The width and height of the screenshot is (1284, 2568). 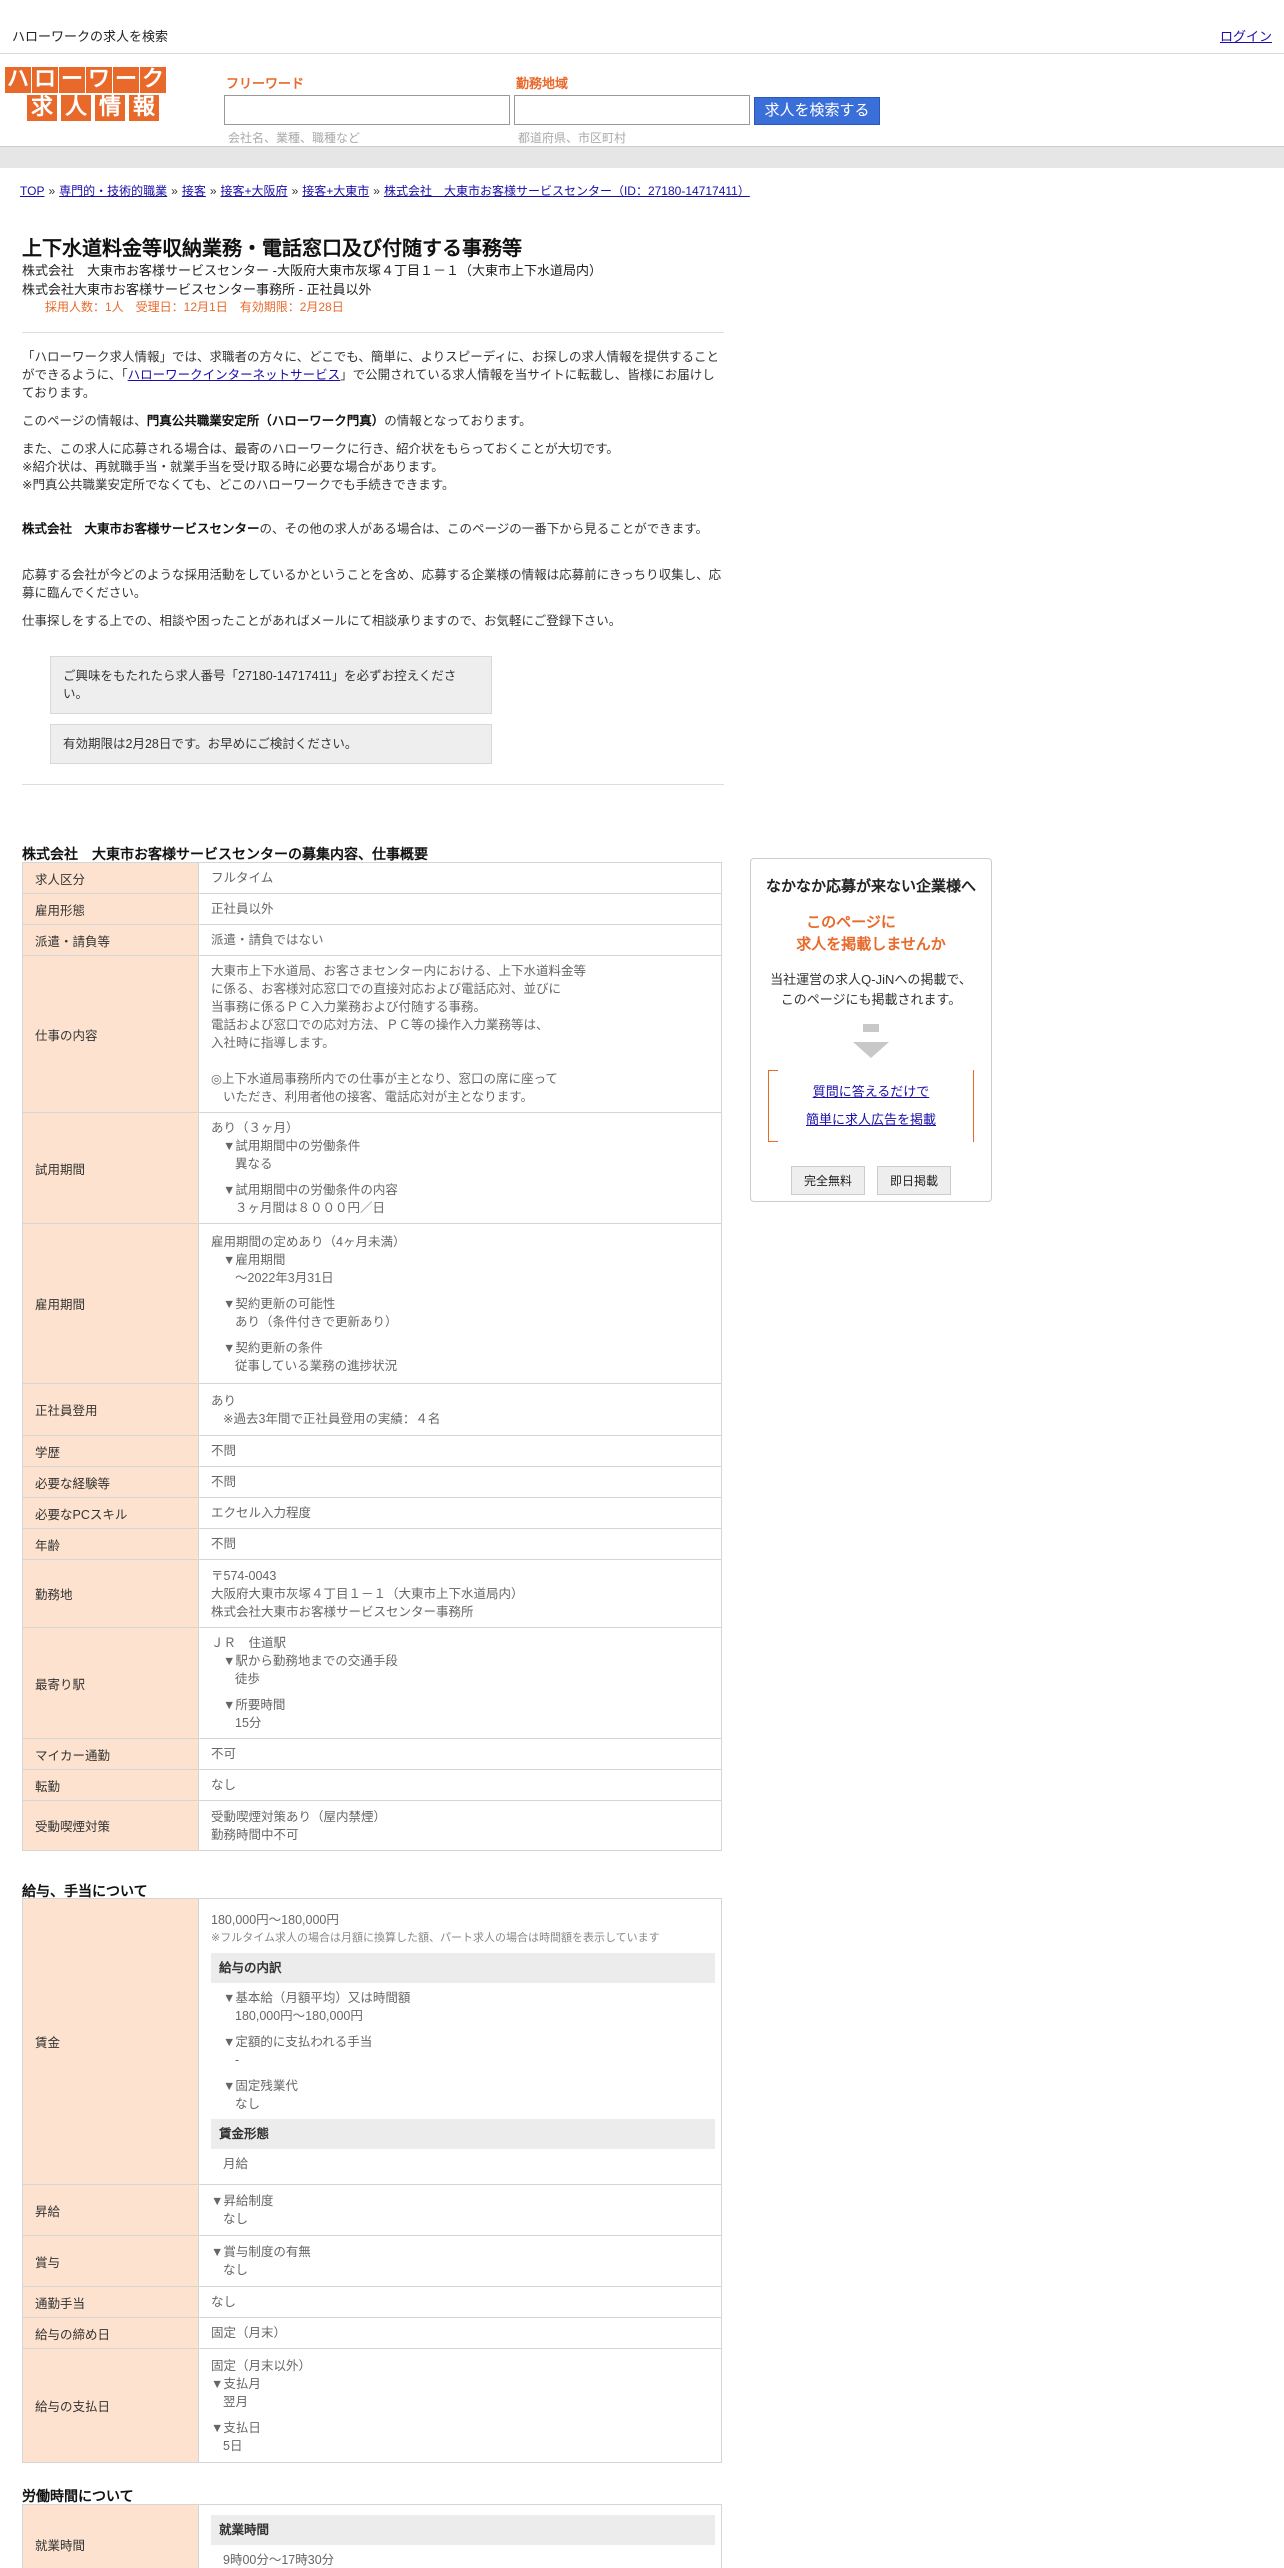 I want to click on ad-description: 当社運営の求人Q-JiNへの掲載で、 このページにも掲載されます。, so click(x=871, y=989).